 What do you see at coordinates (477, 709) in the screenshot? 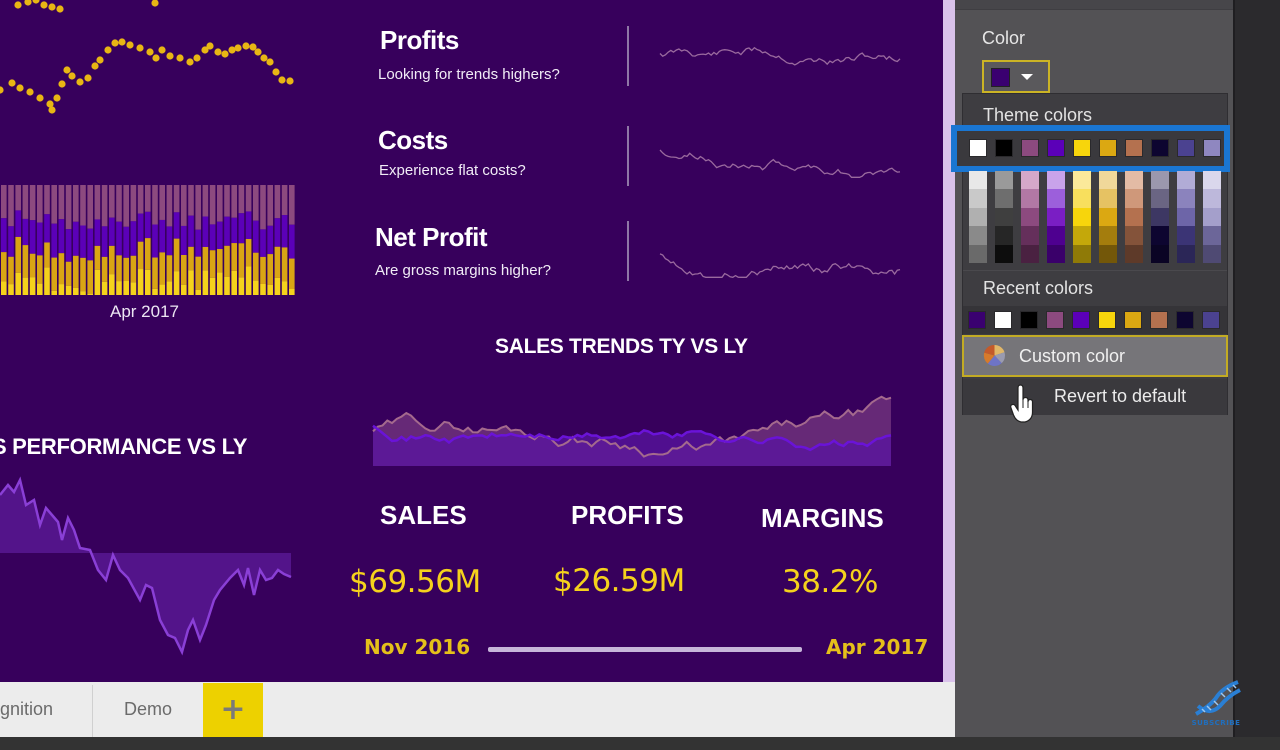
I see `page-tab-bar: gnition Demo +` at bounding box center [477, 709].